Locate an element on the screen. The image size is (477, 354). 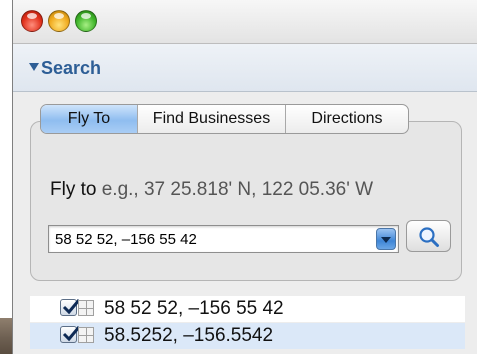
fly-to-label: Fly to is located at coordinates (73, 189).